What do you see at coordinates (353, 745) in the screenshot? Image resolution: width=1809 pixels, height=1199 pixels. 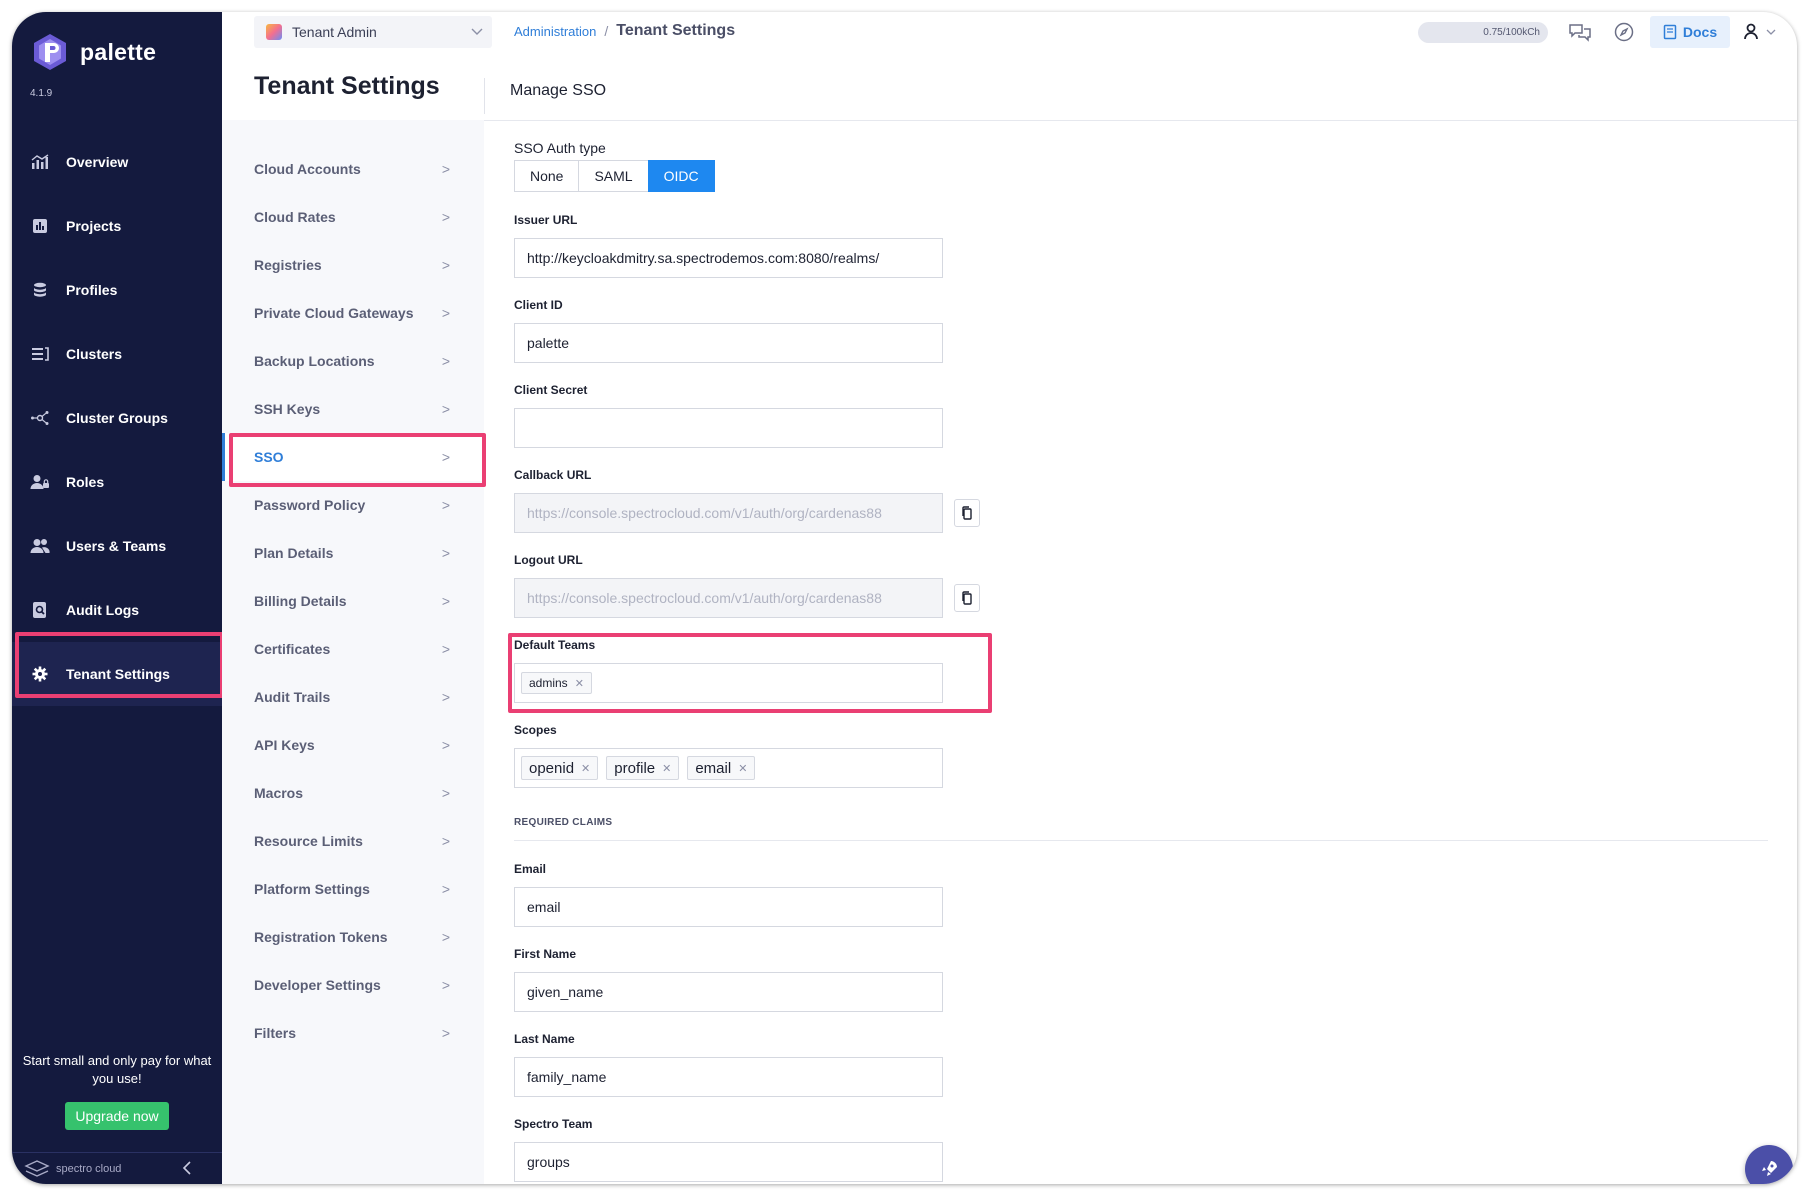 I see `menu-item-api-keys: API Keys >` at bounding box center [353, 745].